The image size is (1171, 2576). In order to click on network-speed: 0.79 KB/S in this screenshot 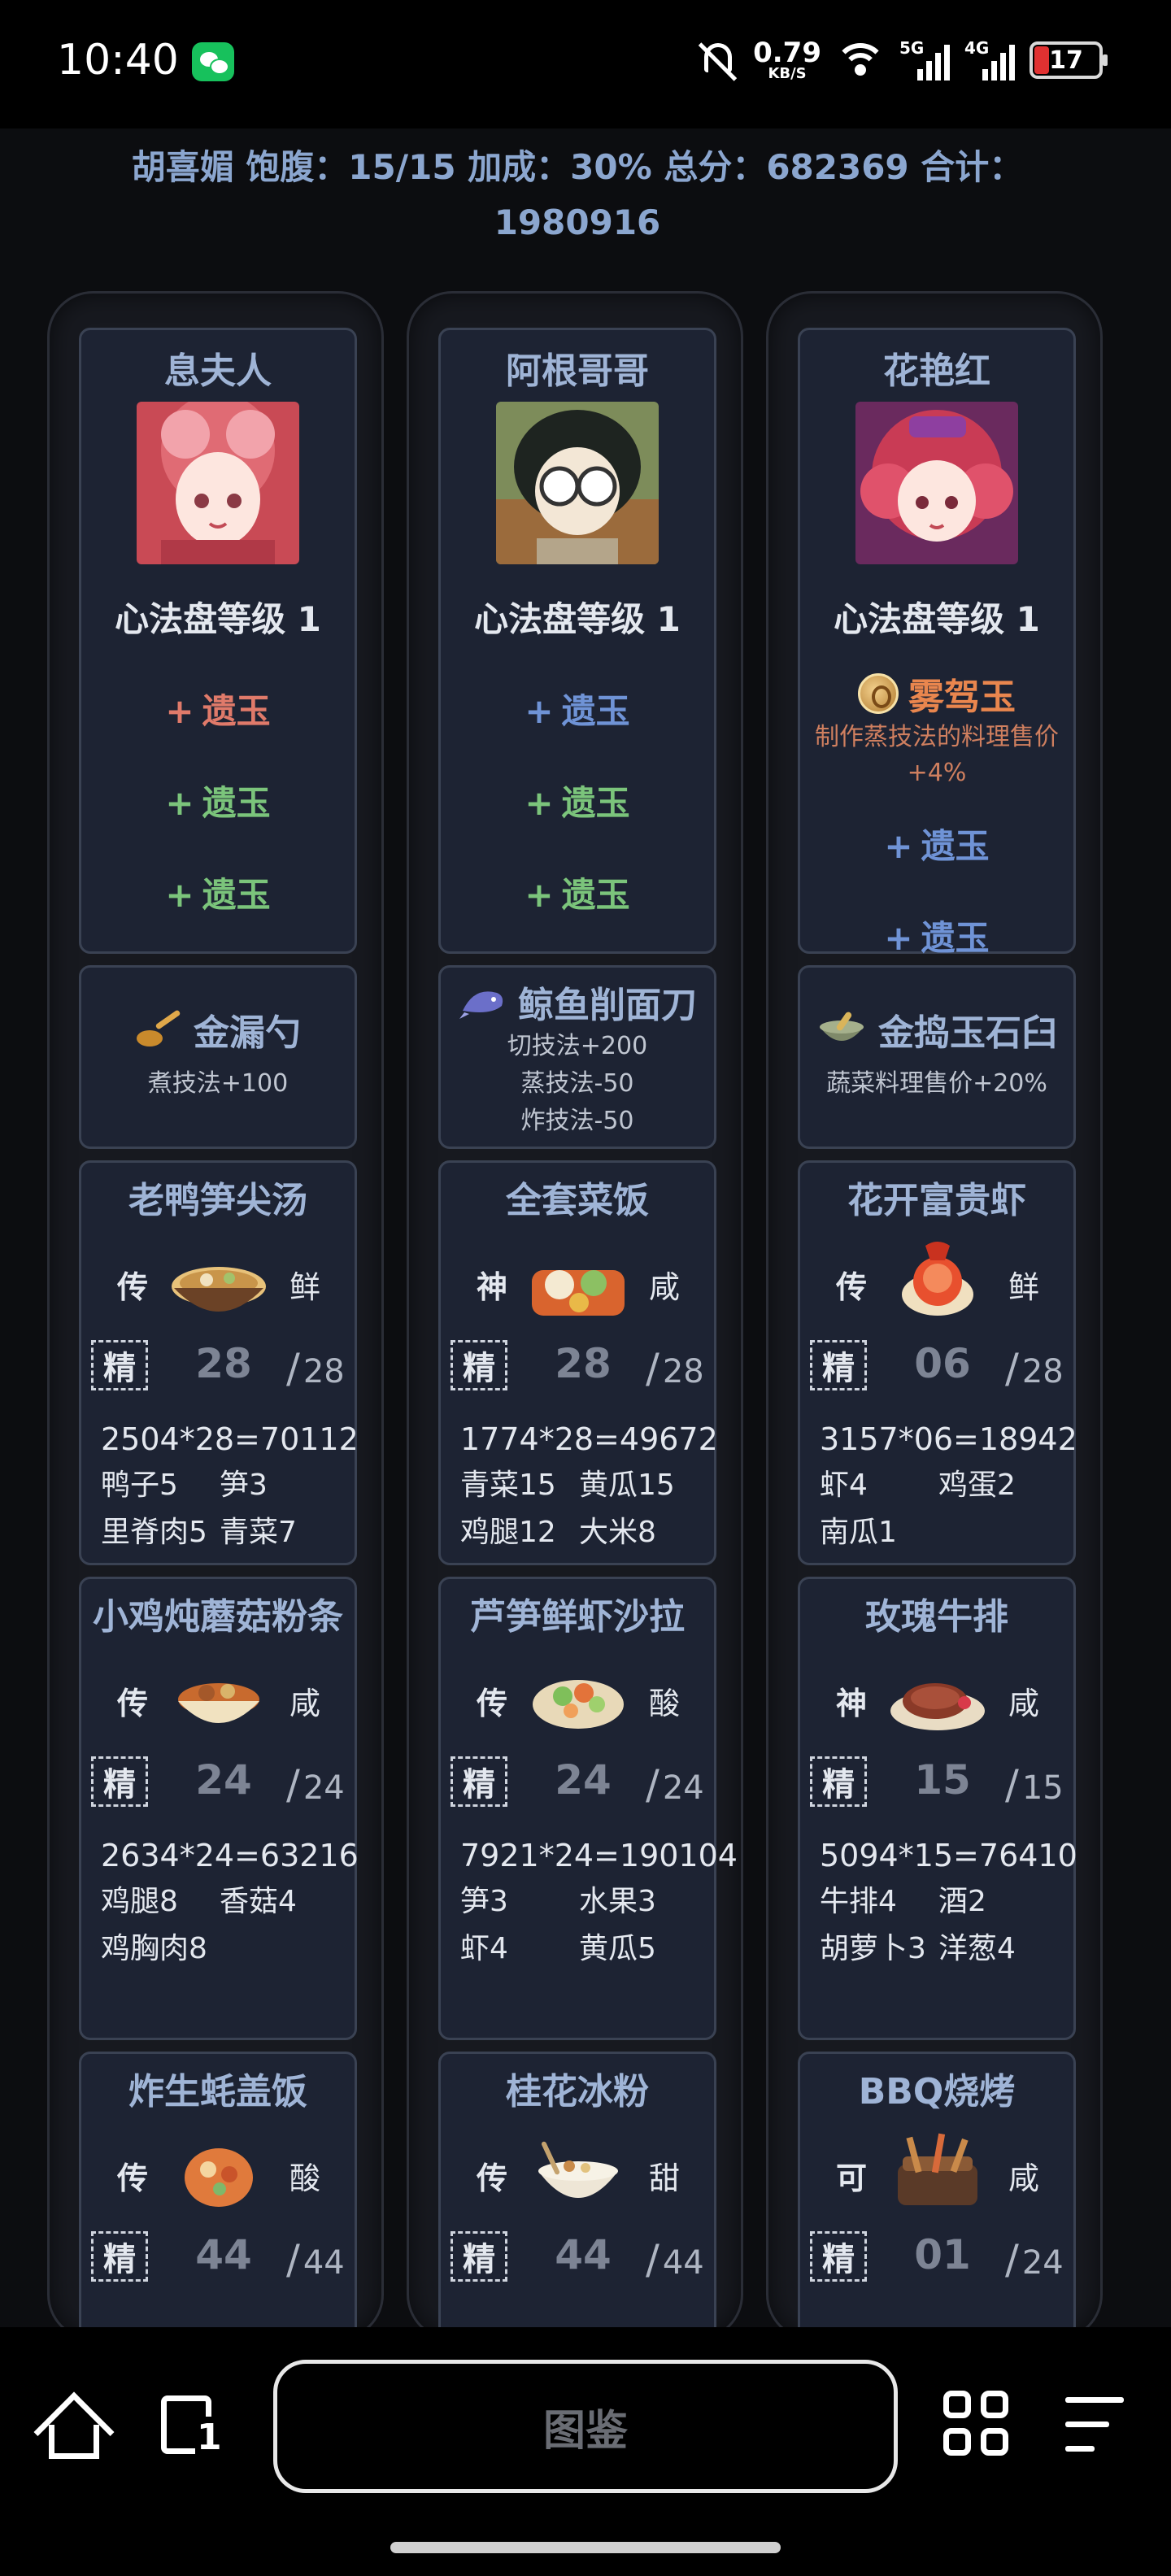, I will do `click(787, 60)`.